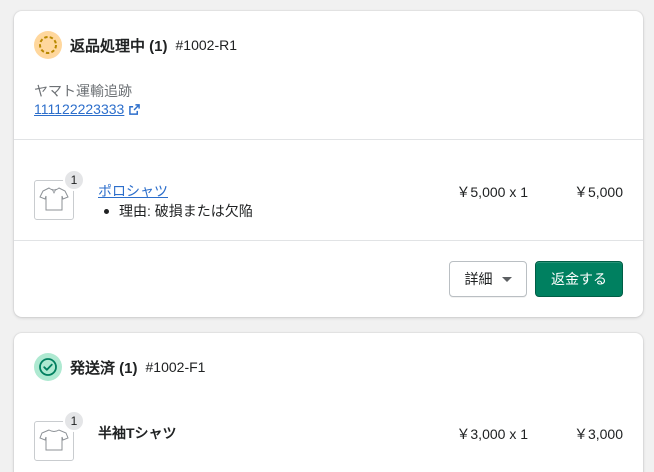  I want to click on fulfilled-card-header: 発送済 (1) #1002-F1, so click(119, 367).